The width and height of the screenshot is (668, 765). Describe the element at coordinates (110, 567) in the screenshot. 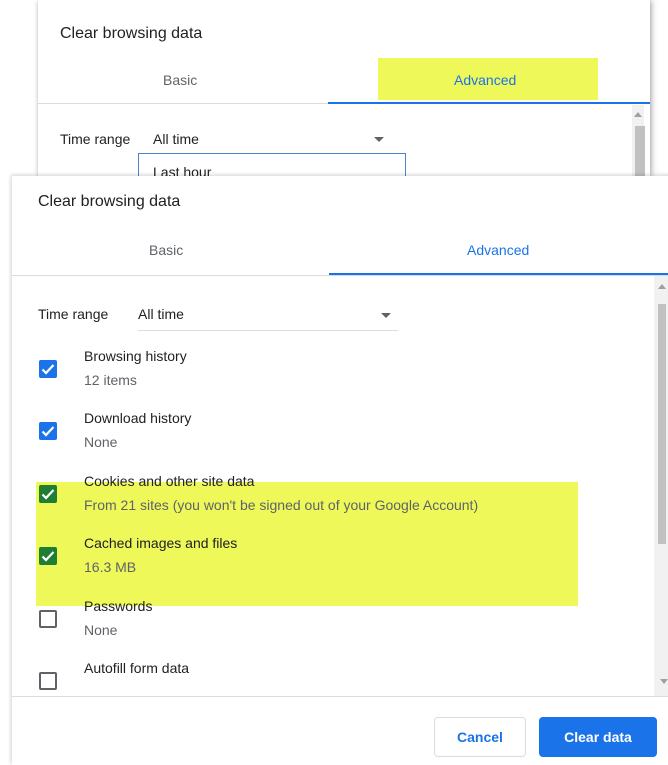

I see `option-detail: 16.3 MB` at that location.